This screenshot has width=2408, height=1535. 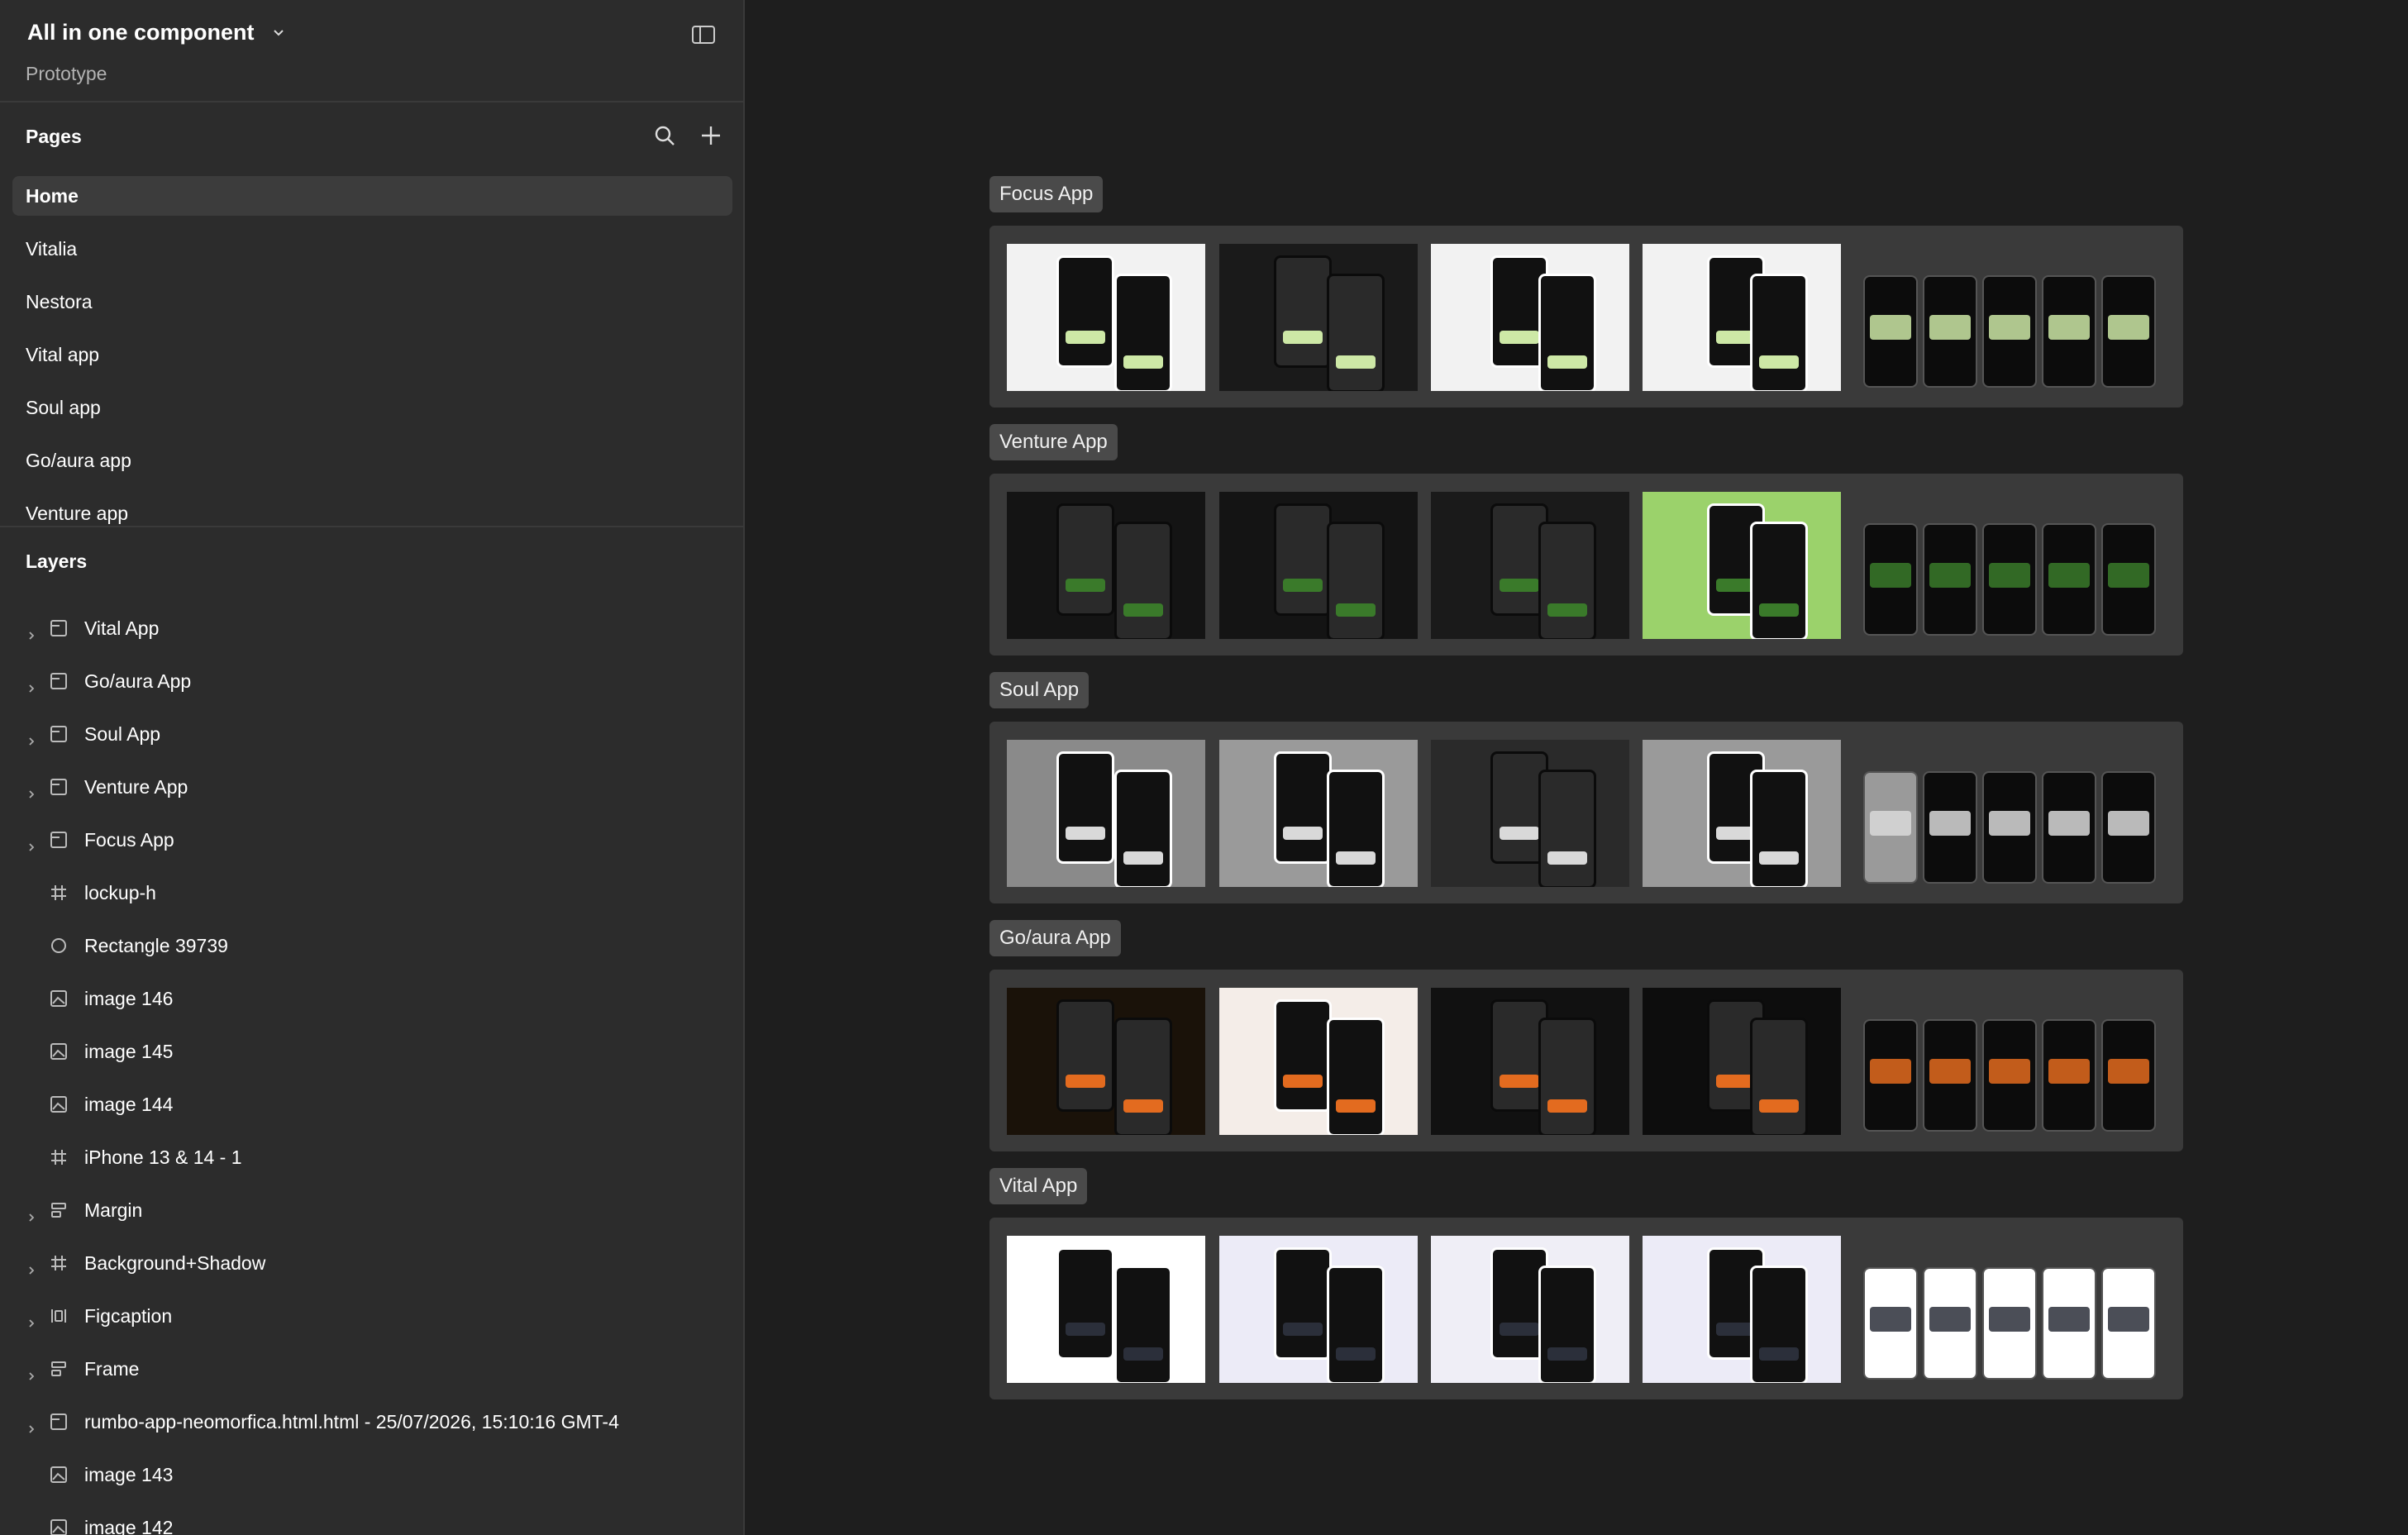 What do you see at coordinates (371, 1210) in the screenshot?
I see `layer-row: Margin` at bounding box center [371, 1210].